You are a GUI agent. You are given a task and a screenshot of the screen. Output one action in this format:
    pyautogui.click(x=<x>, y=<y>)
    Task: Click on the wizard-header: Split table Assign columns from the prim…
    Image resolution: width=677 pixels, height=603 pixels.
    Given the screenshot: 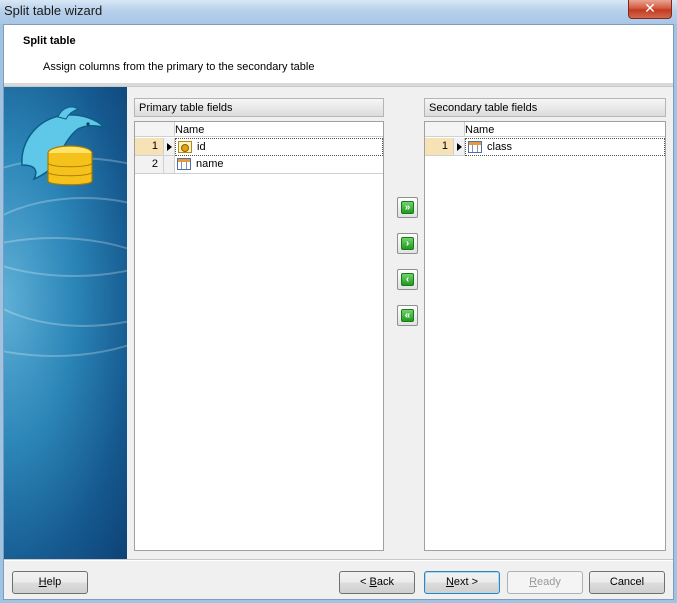 What is the action you would take?
    pyautogui.click(x=338, y=54)
    